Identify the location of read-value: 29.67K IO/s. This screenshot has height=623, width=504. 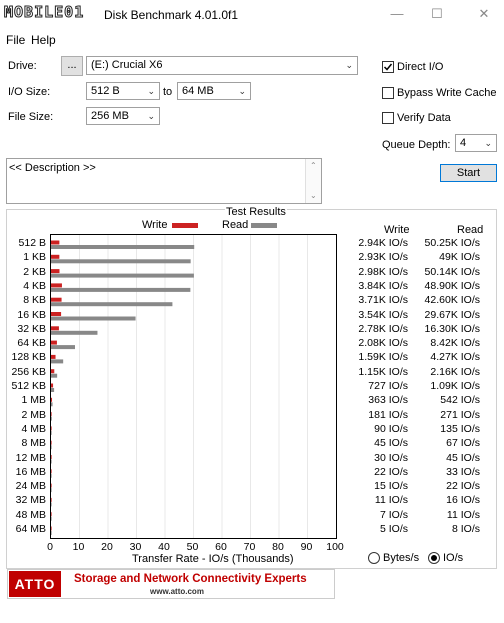
(452, 314).